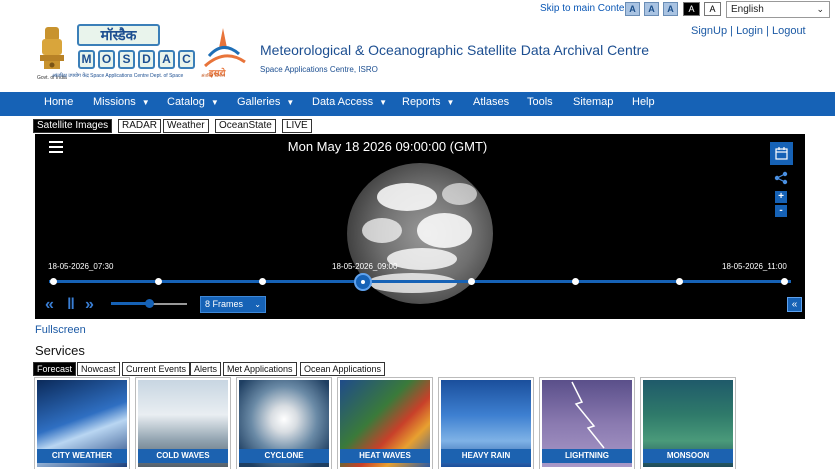 Image resolution: width=835 pixels, height=469 pixels. Describe the element at coordinates (81, 266) in the screenshot. I see `time-start-label: 18-05-2026_07:30` at that location.